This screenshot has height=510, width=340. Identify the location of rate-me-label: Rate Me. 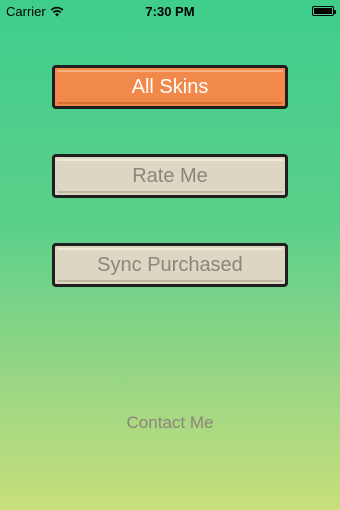
(170, 175).